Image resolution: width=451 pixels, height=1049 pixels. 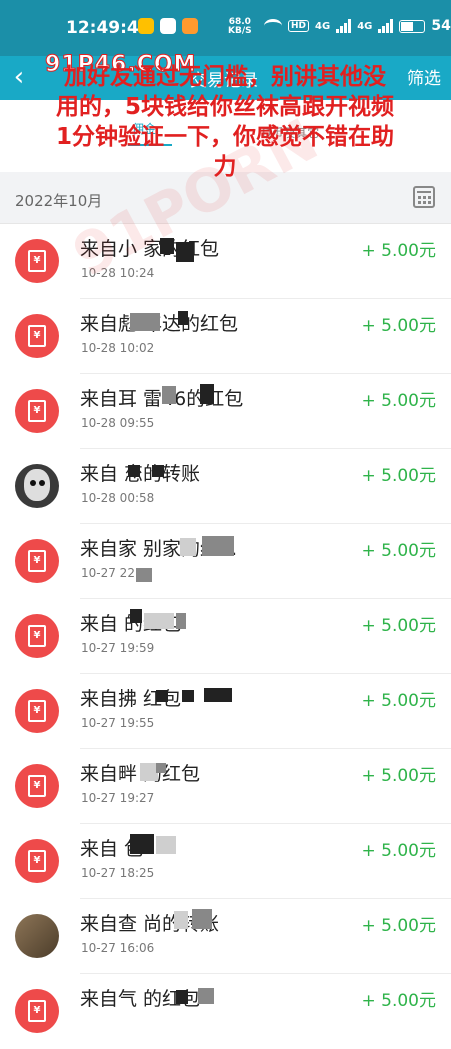 I want to click on transaction-time: 10-28 00:58, so click(x=118, y=498).